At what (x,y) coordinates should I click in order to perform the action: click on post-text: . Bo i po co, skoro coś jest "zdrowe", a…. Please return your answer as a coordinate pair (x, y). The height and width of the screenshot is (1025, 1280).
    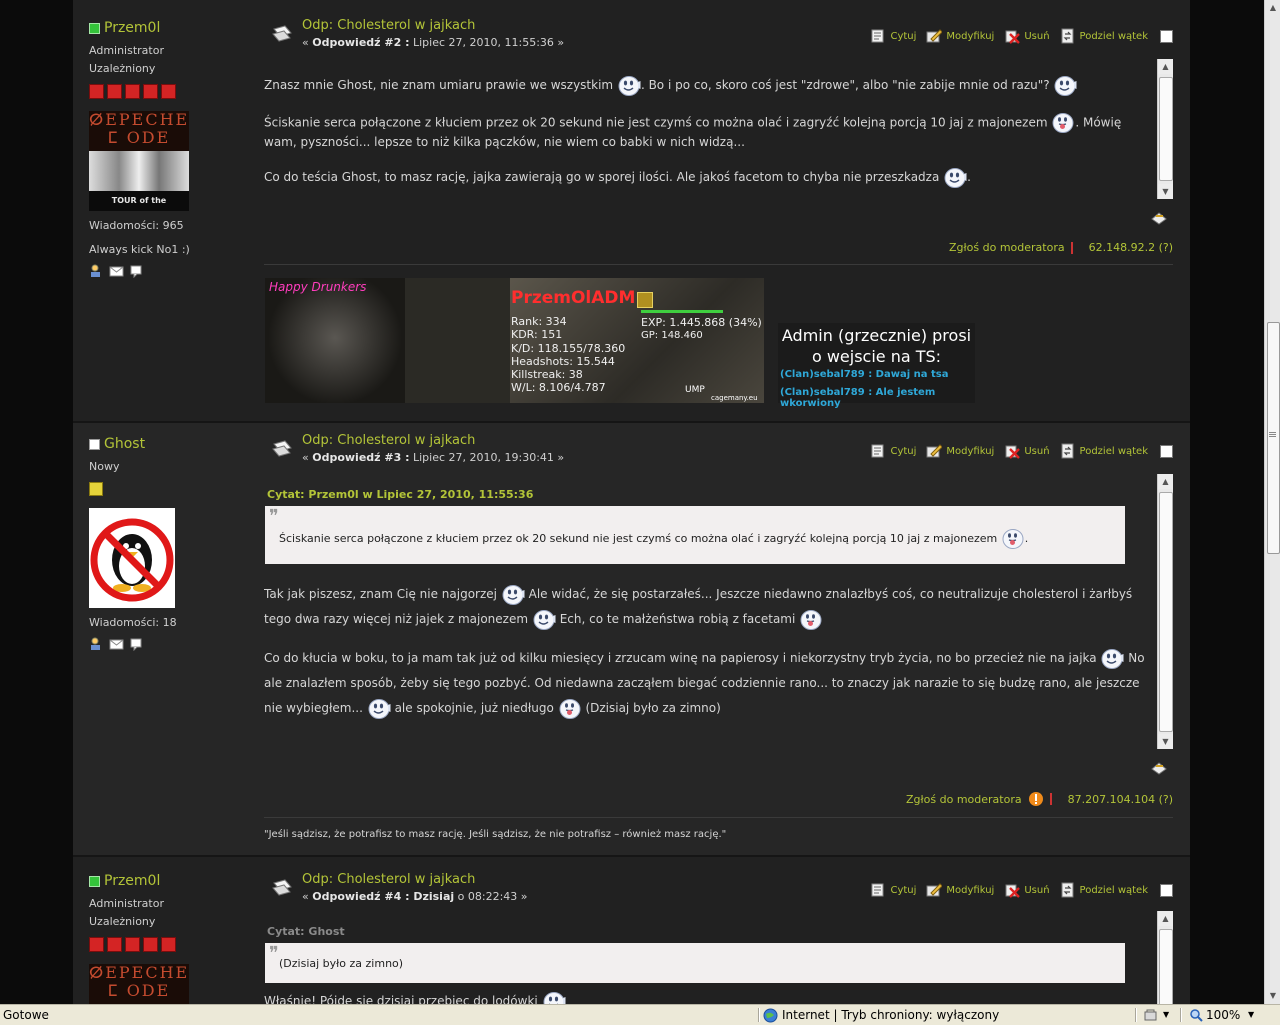
    Looking at the image, I should click on (845, 85).